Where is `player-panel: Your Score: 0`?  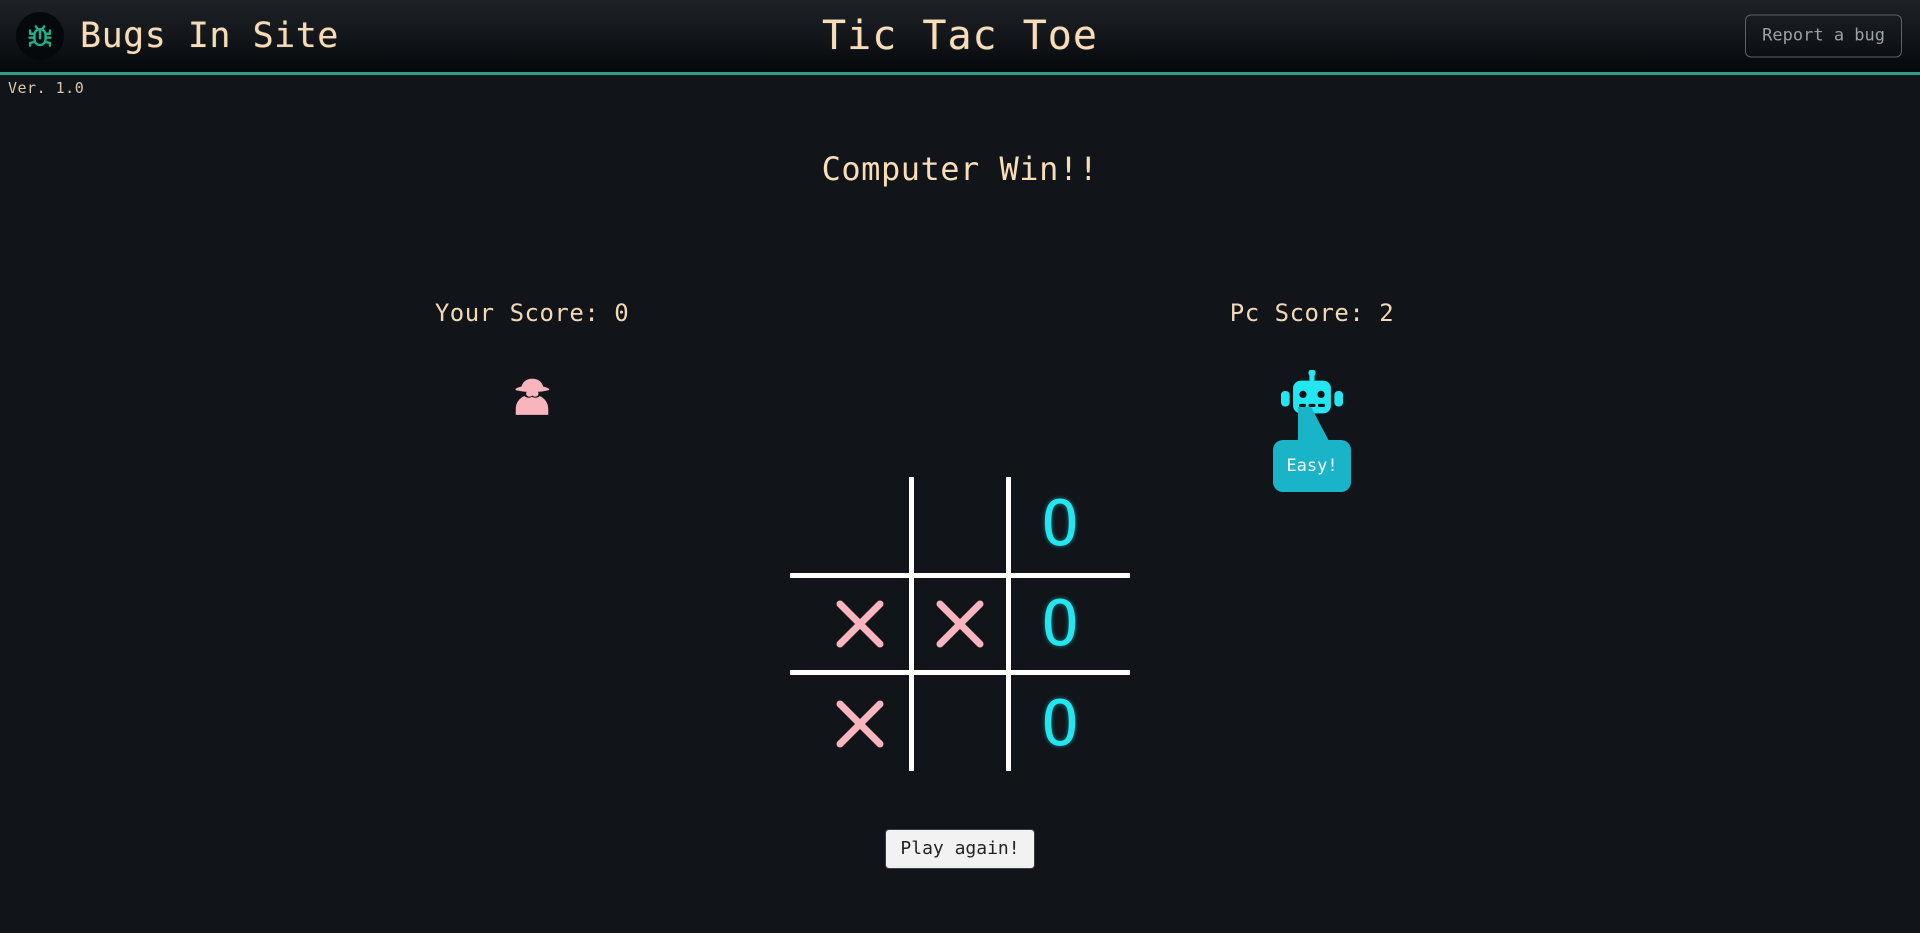
player-panel: Your Score: 0 is located at coordinates (532, 366).